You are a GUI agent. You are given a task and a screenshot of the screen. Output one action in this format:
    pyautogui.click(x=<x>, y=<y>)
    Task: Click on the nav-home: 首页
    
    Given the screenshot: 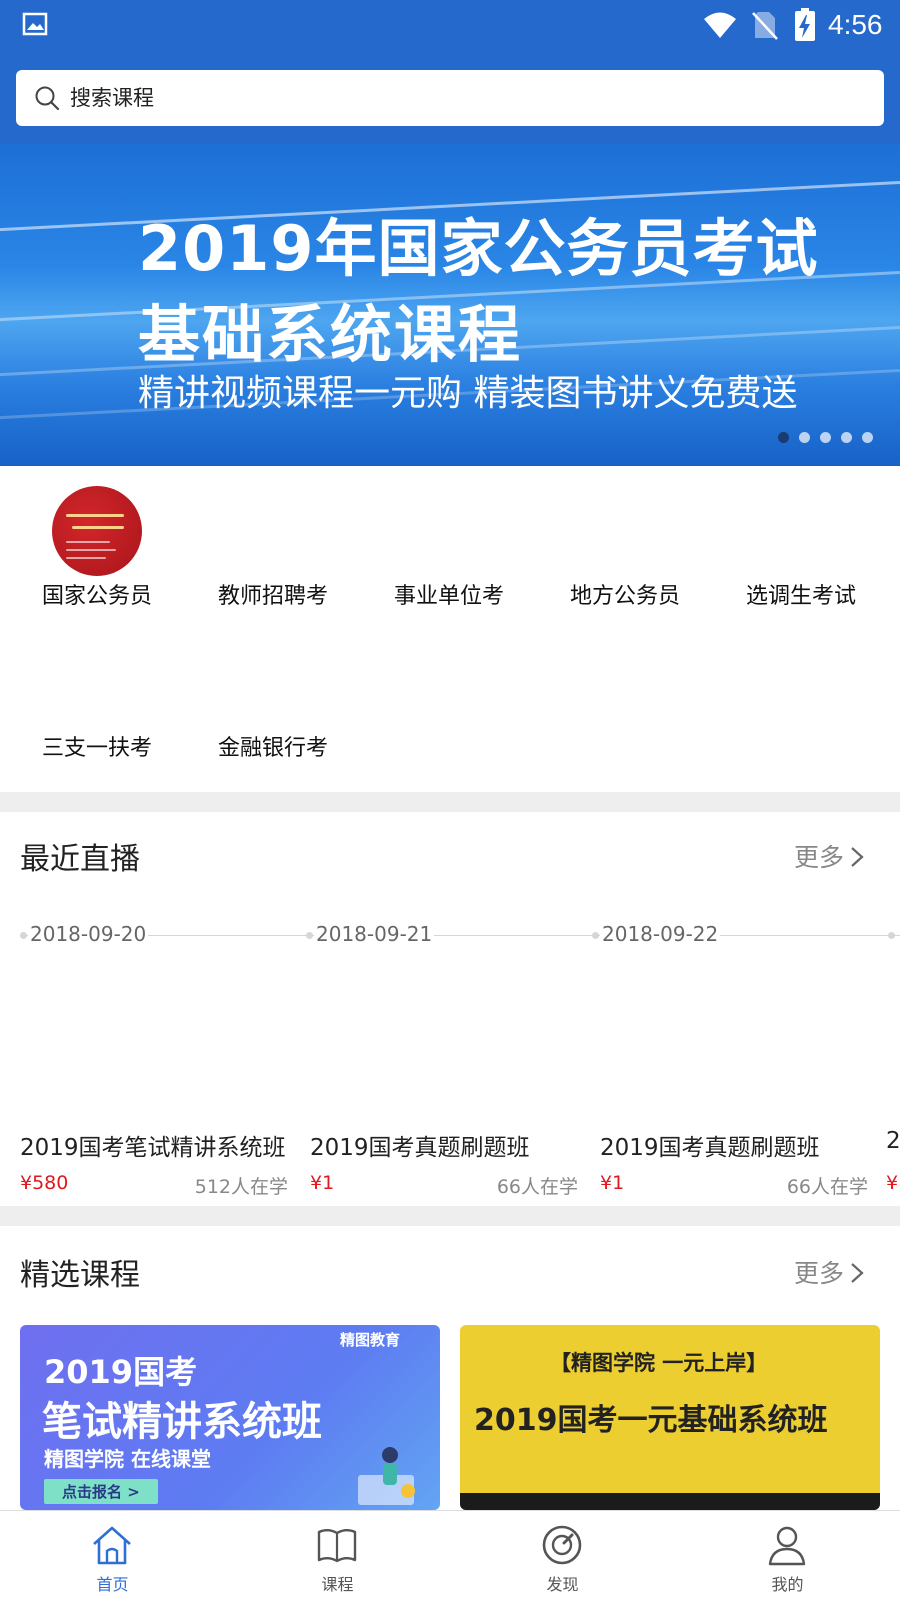 What is the action you would take?
    pyautogui.click(x=112, y=1555)
    